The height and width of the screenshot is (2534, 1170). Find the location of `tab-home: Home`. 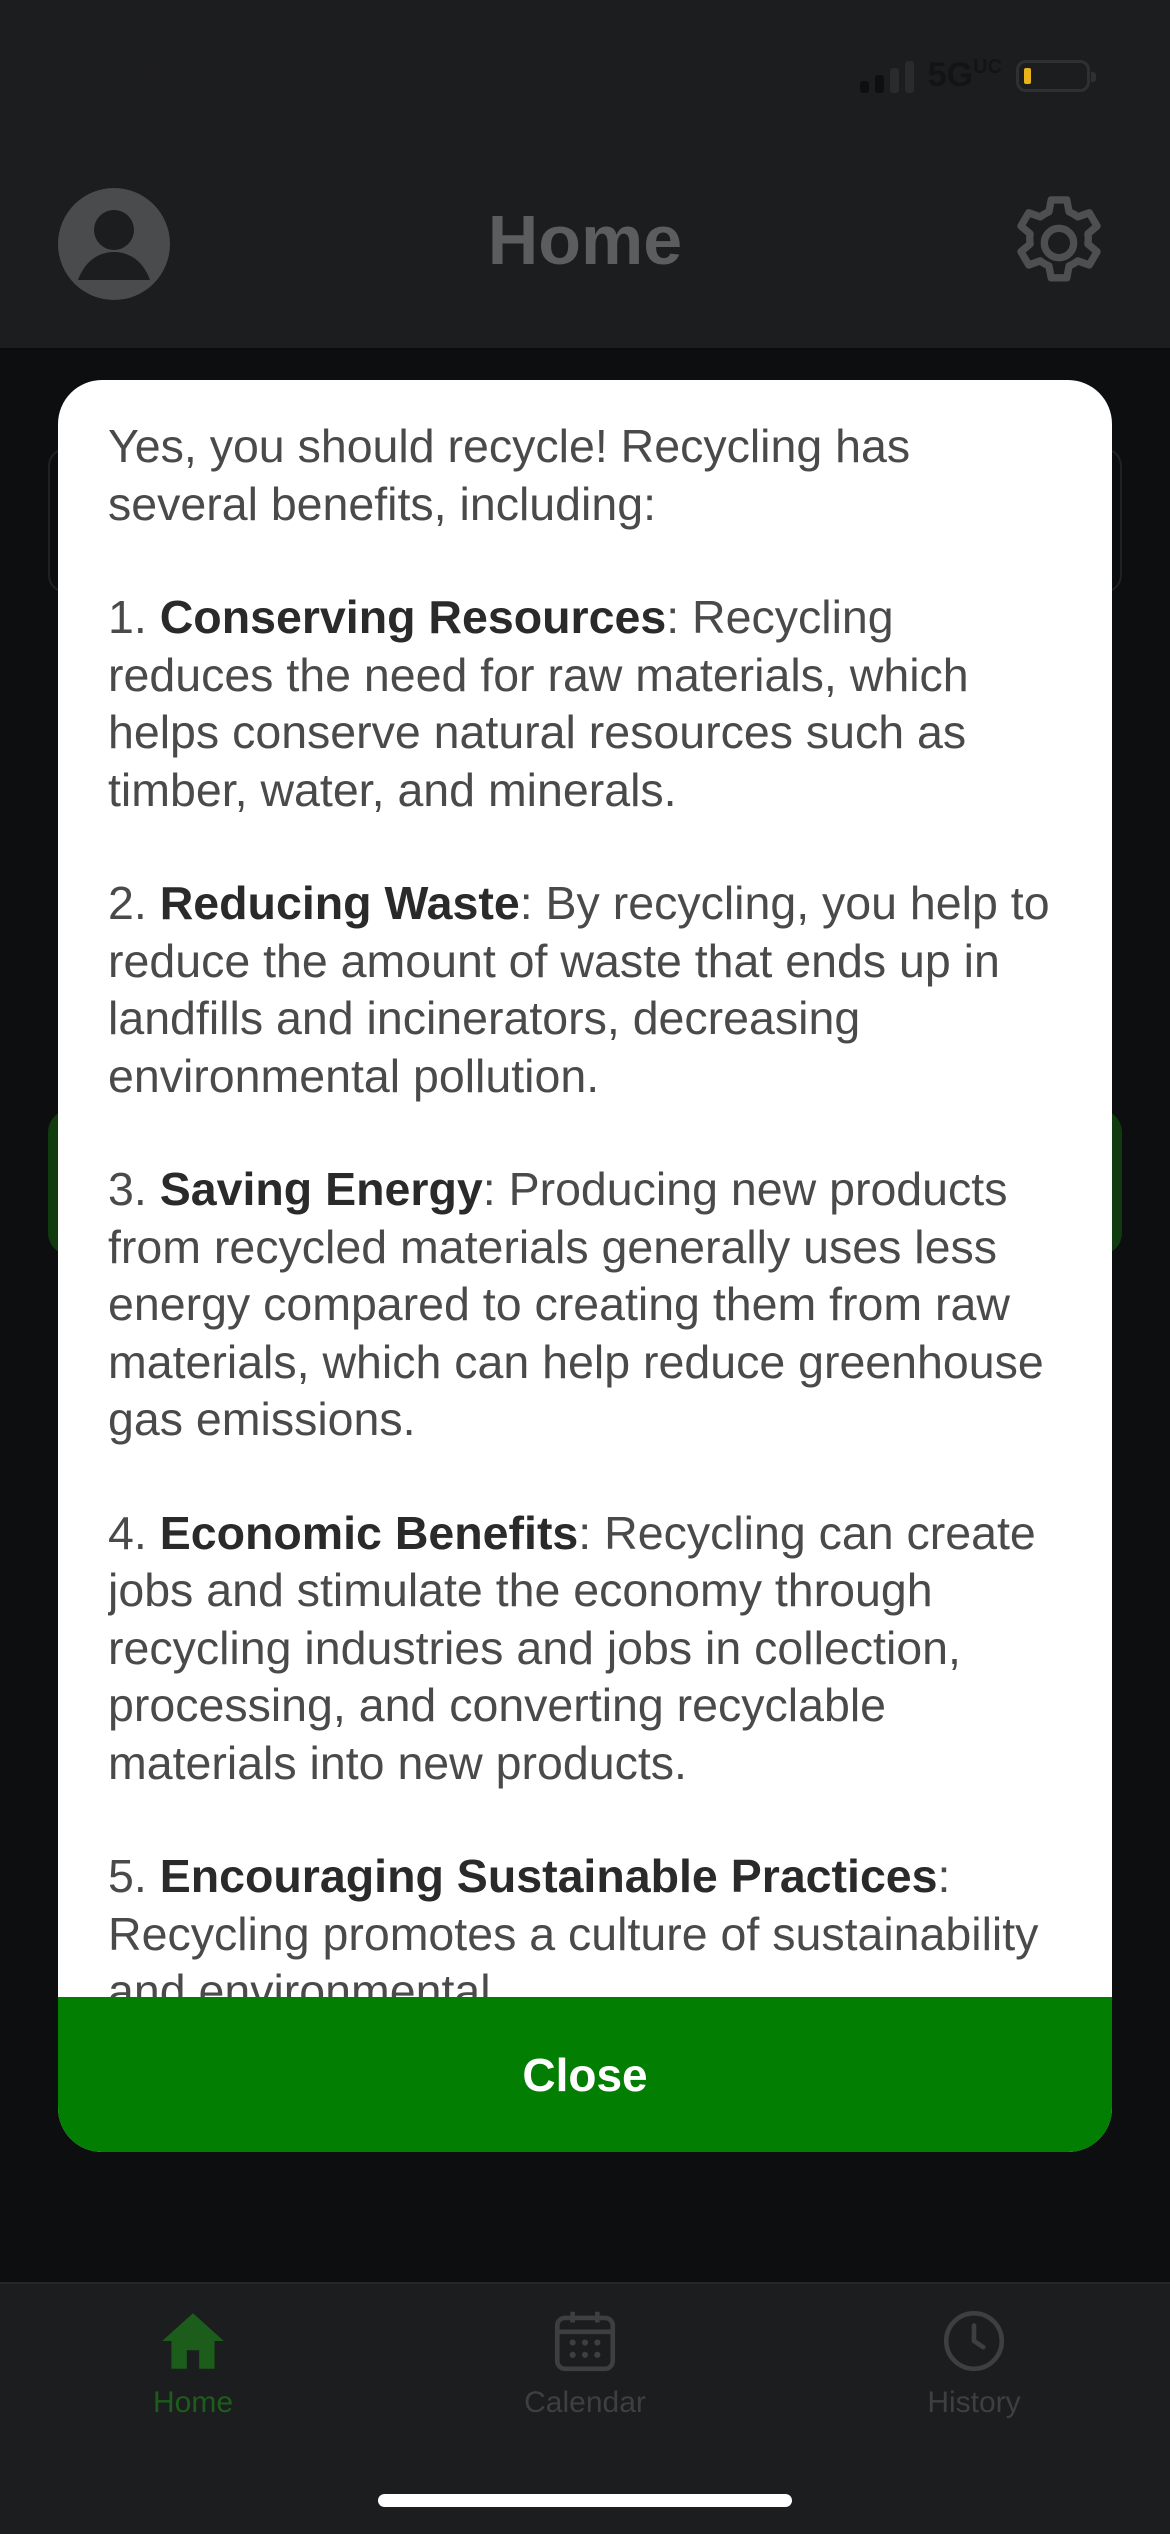

tab-home: Home is located at coordinates (193, 2362).